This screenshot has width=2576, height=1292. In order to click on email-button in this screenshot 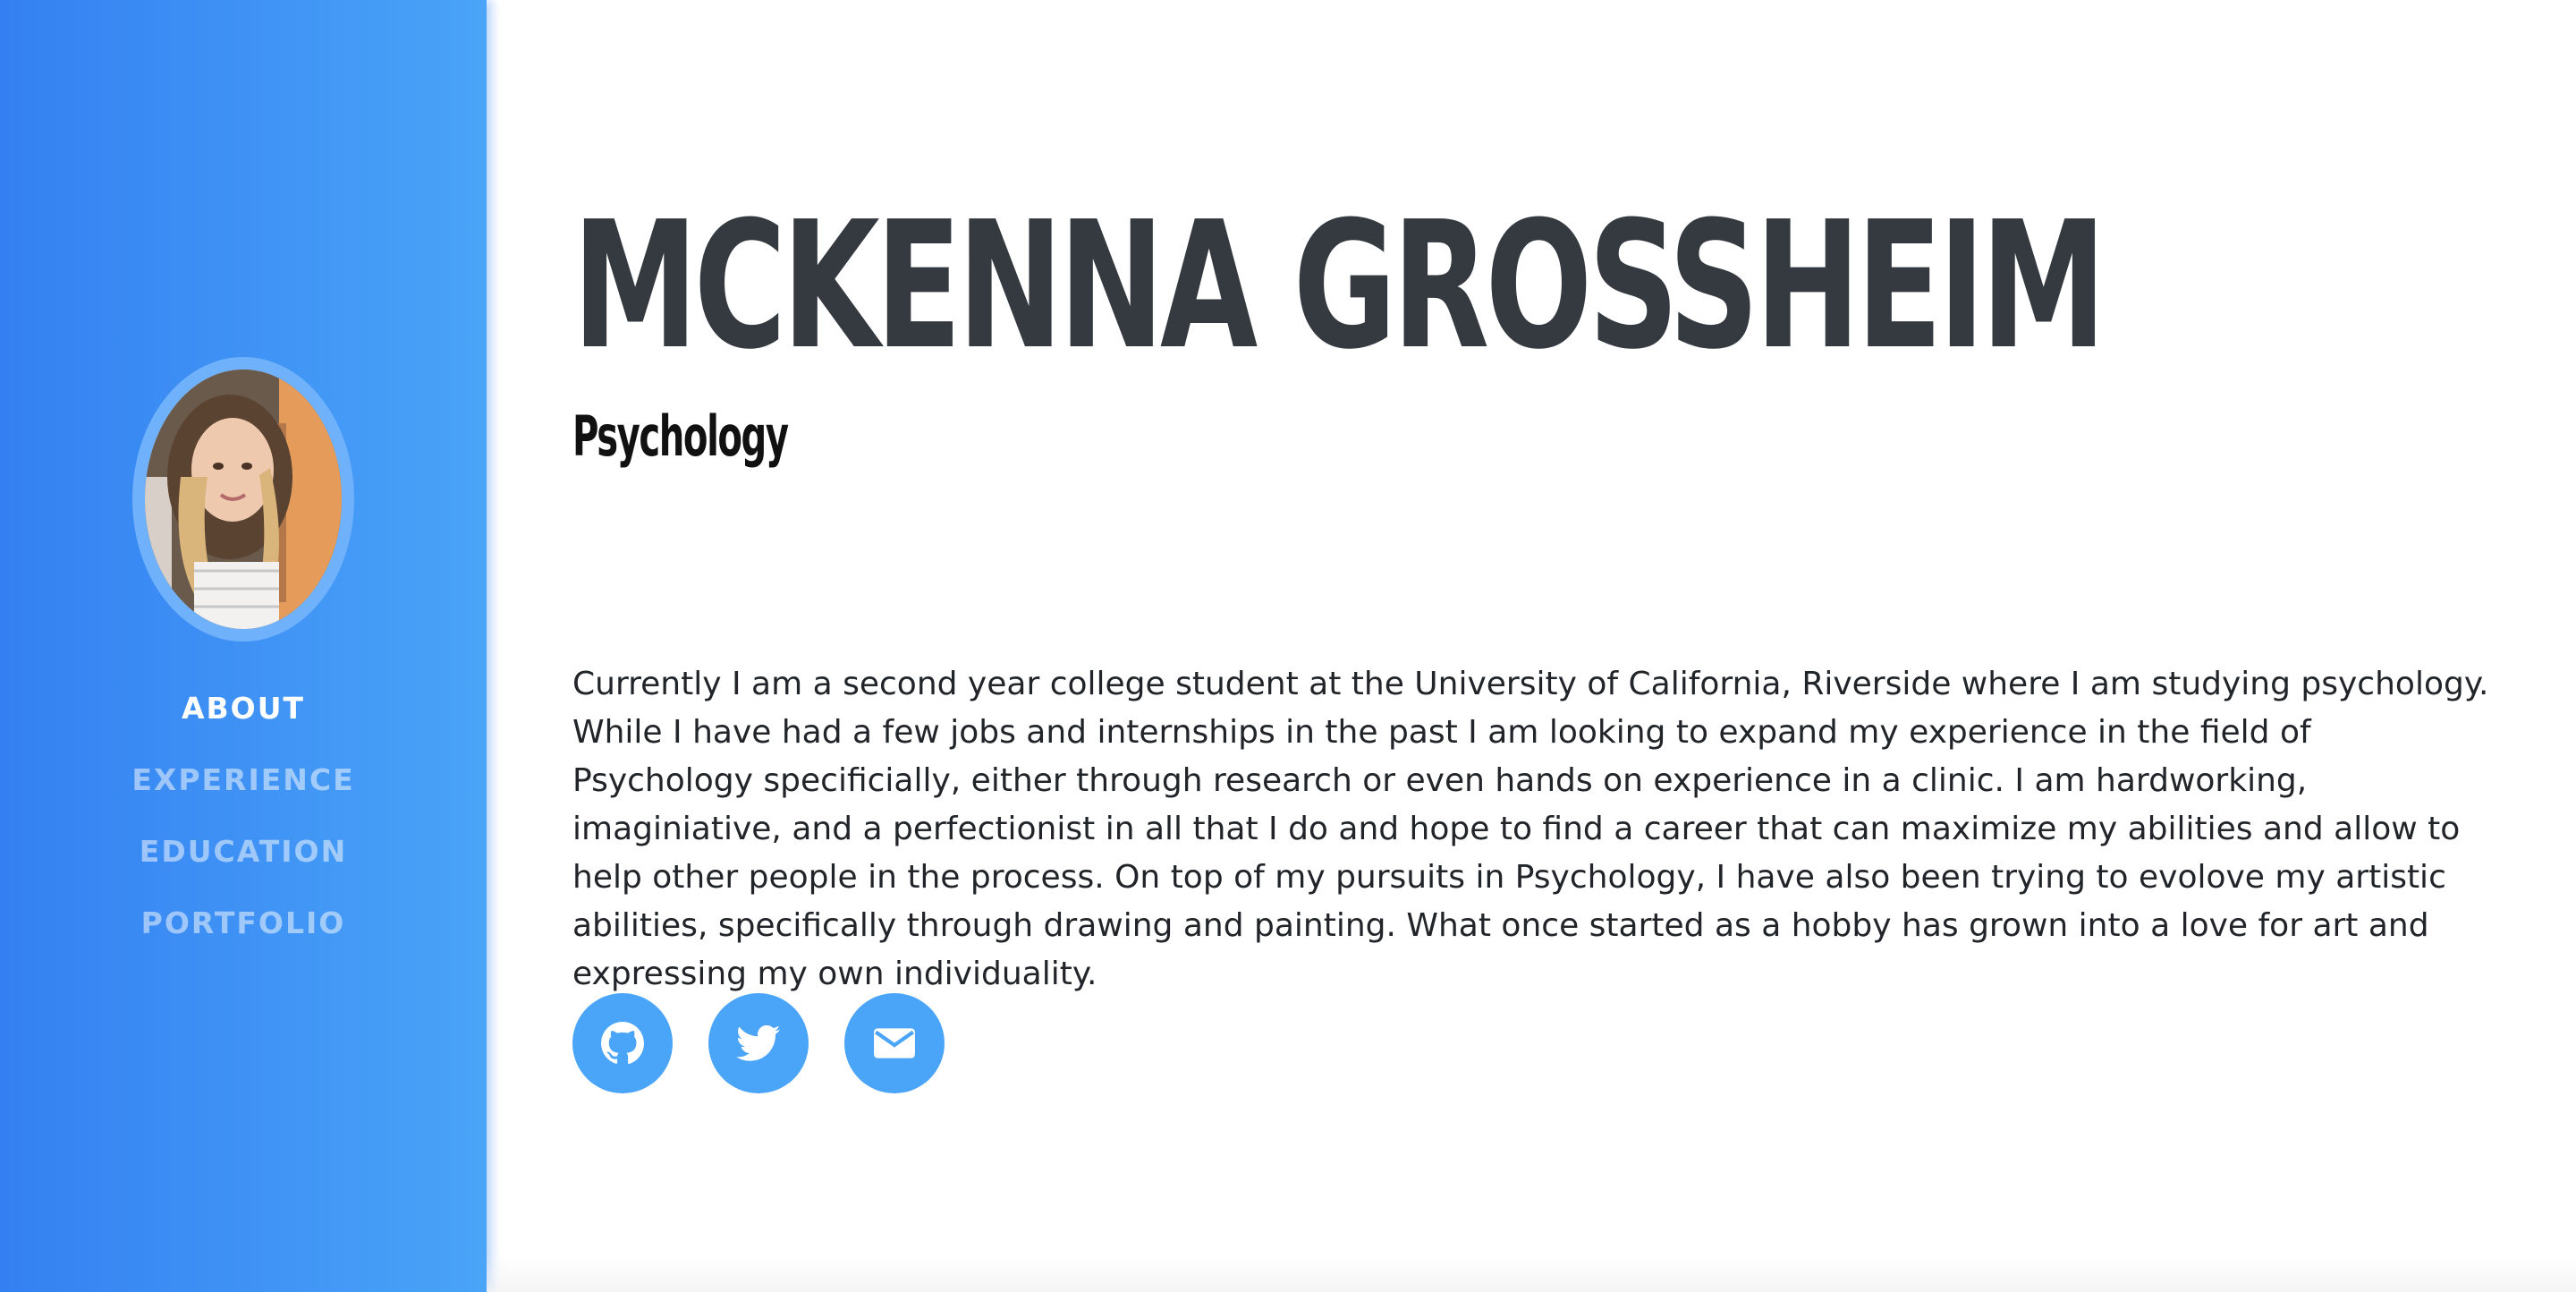, I will do `click(894, 1043)`.